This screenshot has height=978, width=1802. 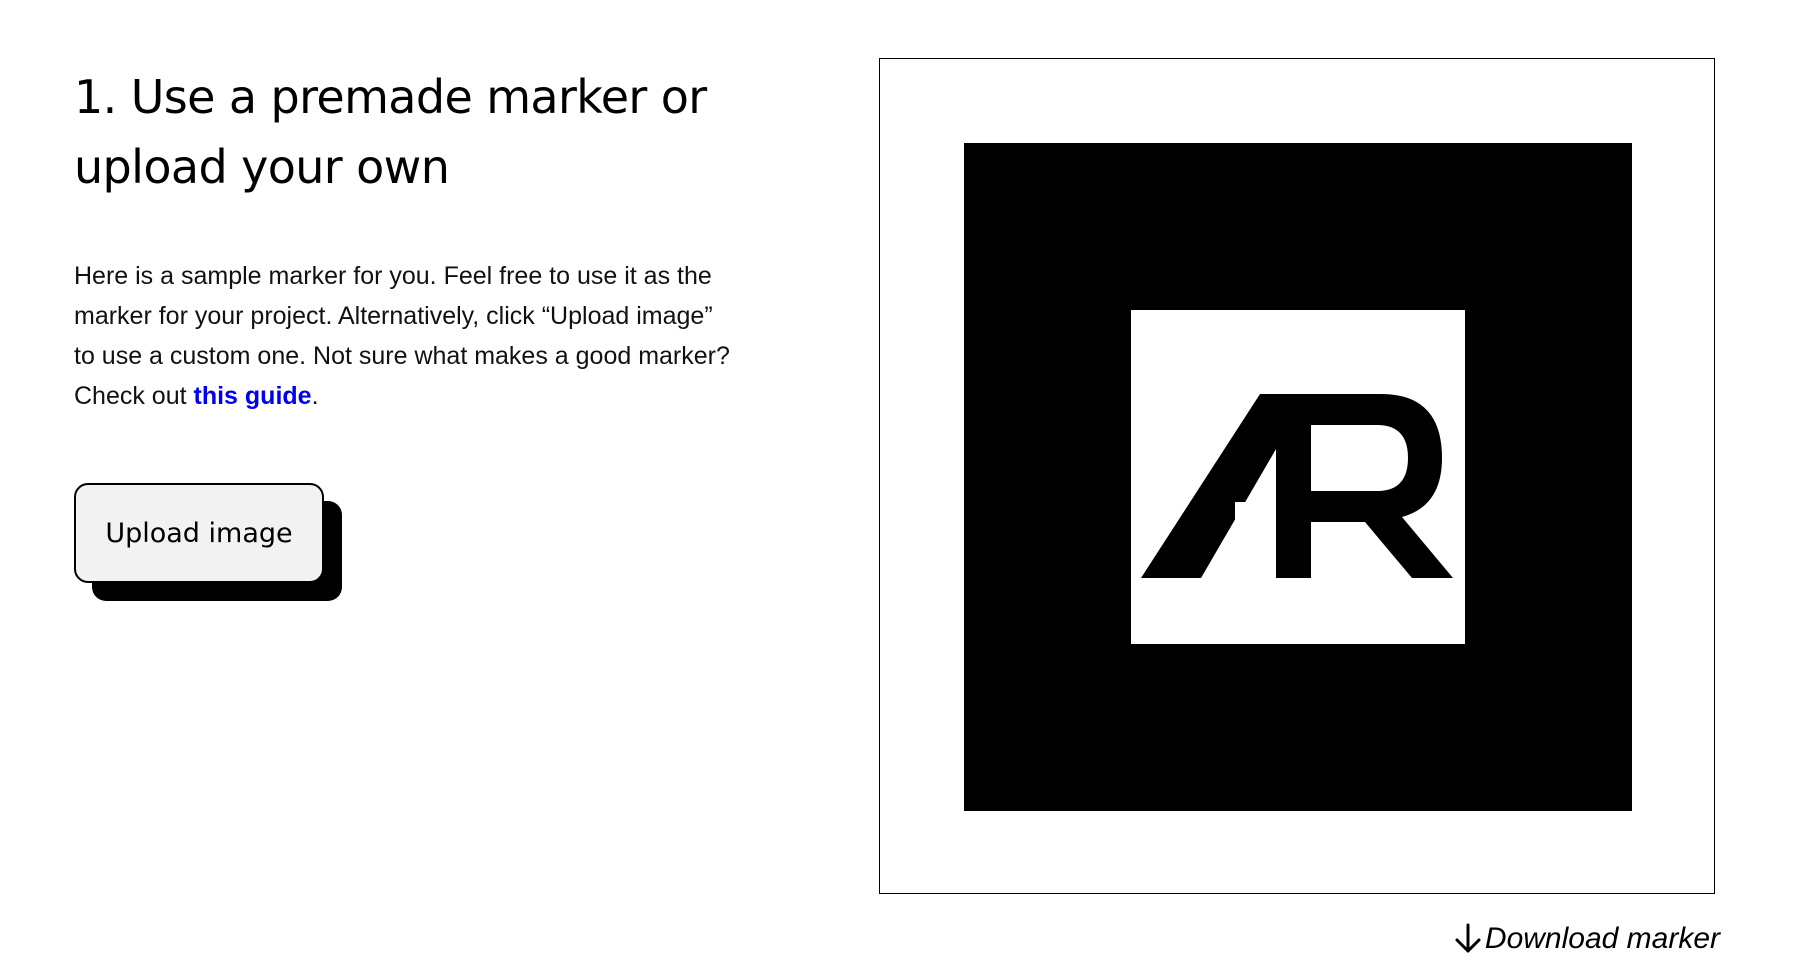 What do you see at coordinates (1364, 486) in the screenshot?
I see `ar-logo-letter-r` at bounding box center [1364, 486].